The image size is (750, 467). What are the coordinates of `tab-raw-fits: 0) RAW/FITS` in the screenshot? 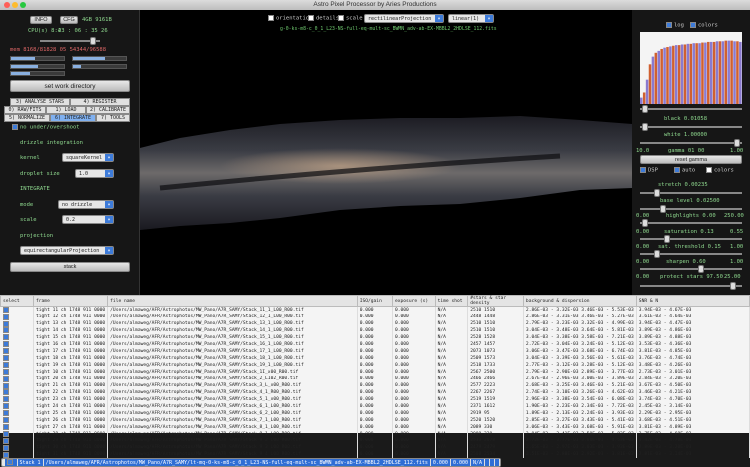 It's located at (25, 110).